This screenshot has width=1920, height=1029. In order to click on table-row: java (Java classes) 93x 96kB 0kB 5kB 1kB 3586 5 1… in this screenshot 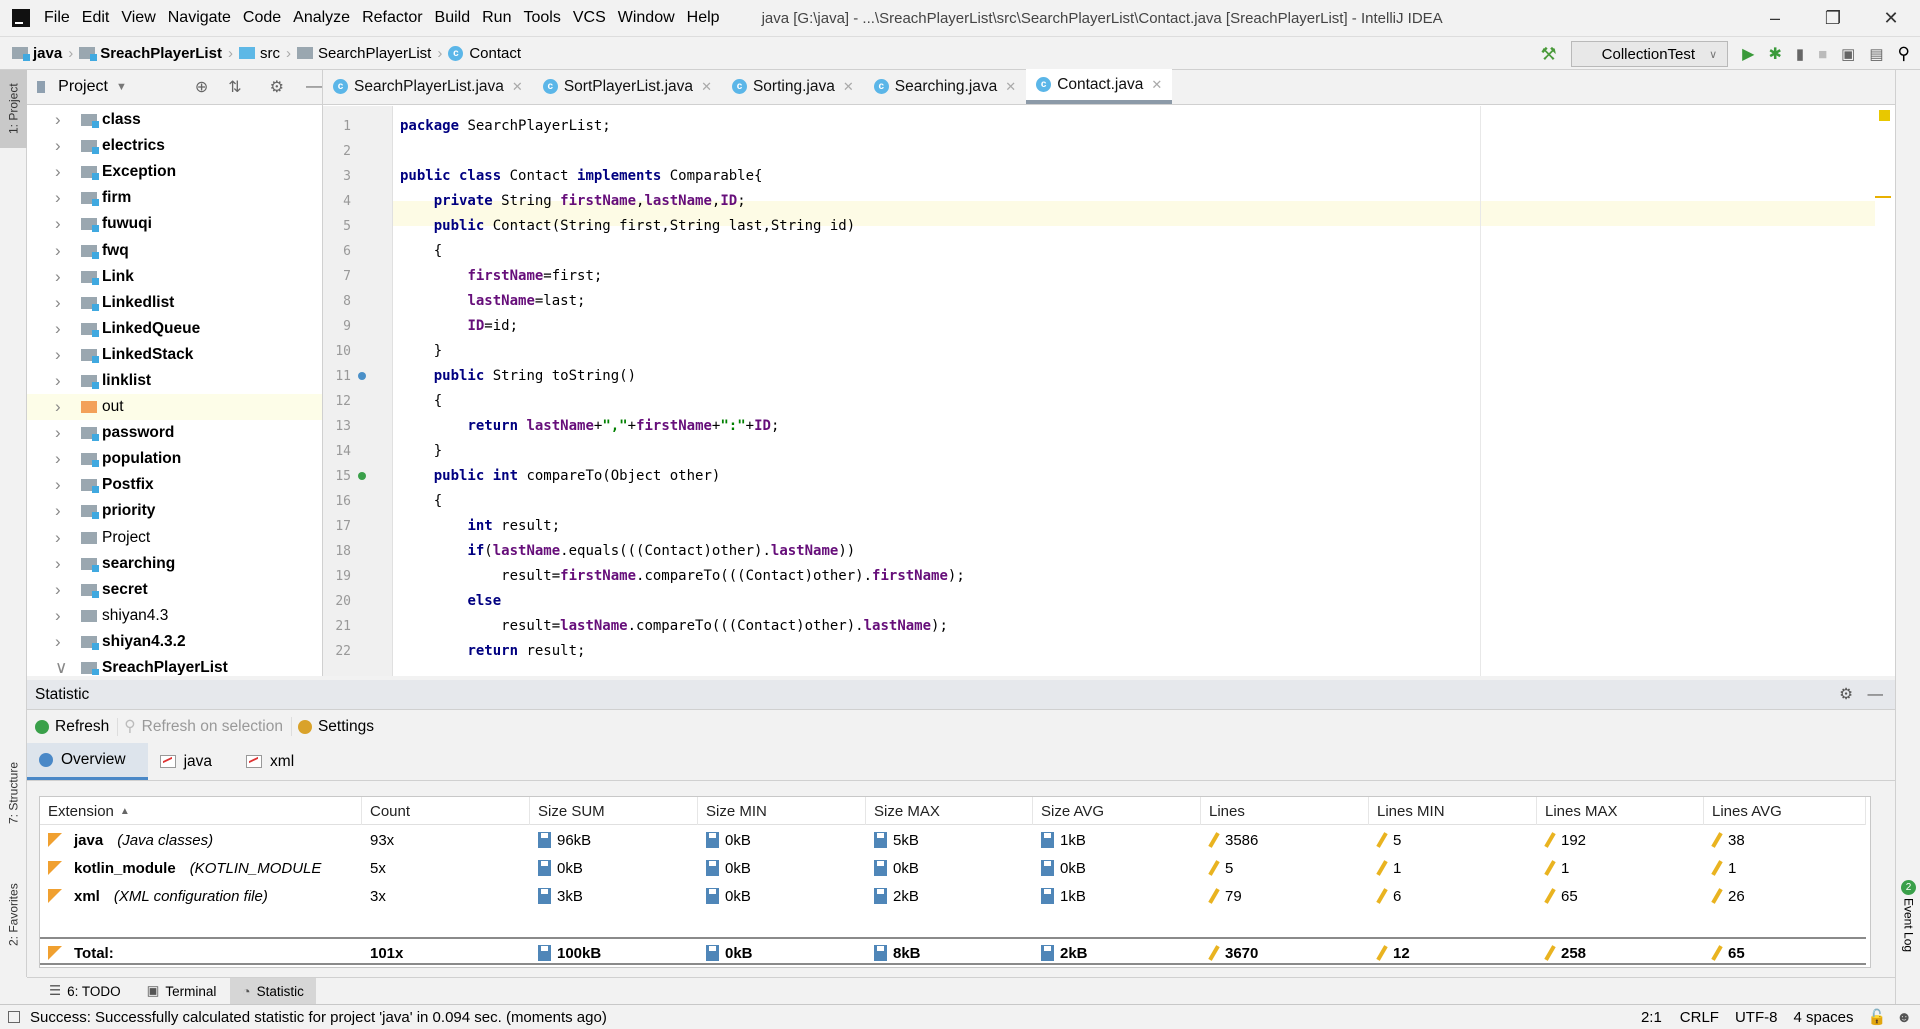, I will do `click(953, 840)`.